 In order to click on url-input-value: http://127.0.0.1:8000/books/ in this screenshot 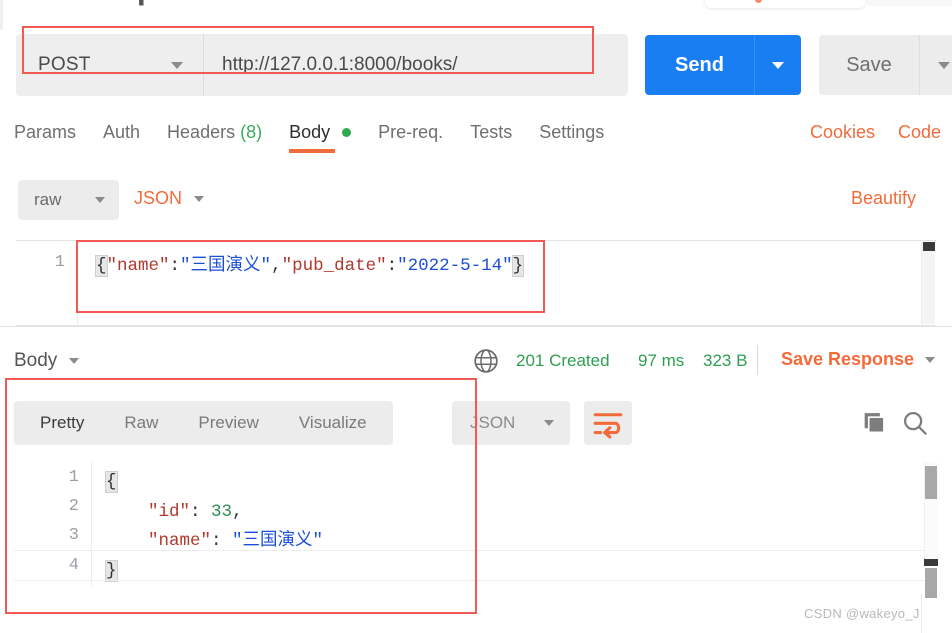, I will do `click(340, 64)`.